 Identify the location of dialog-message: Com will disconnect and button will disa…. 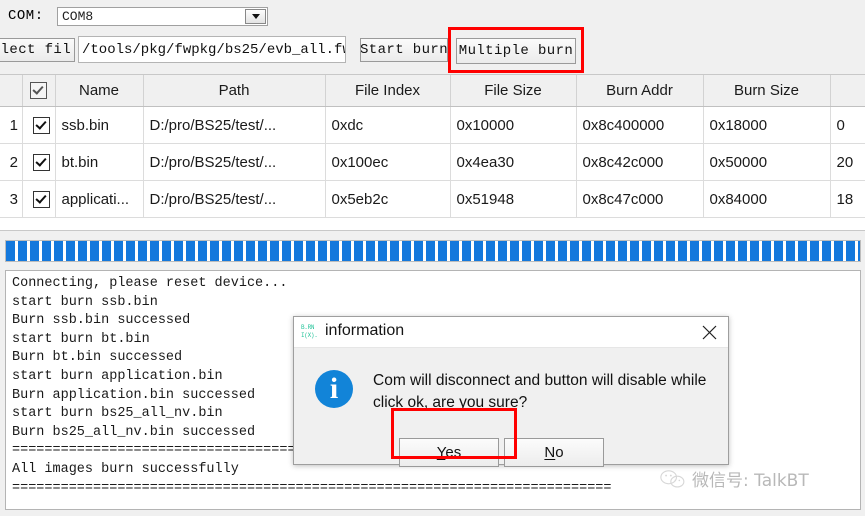
(540, 391).